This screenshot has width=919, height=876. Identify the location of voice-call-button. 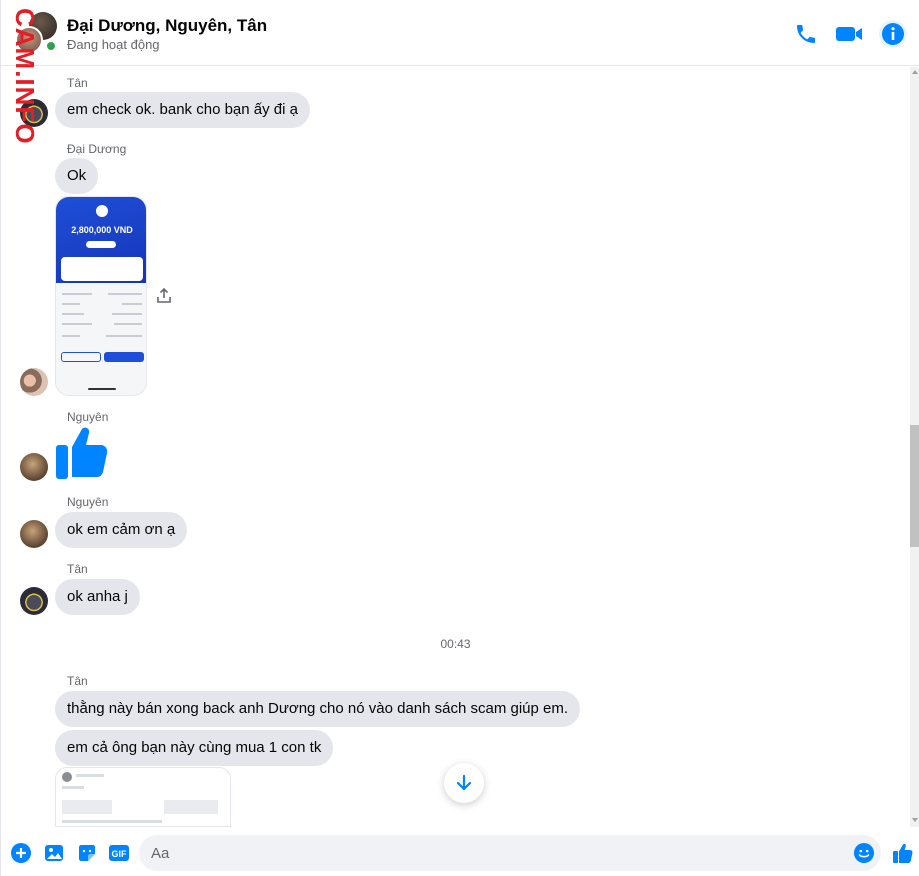
(806, 34).